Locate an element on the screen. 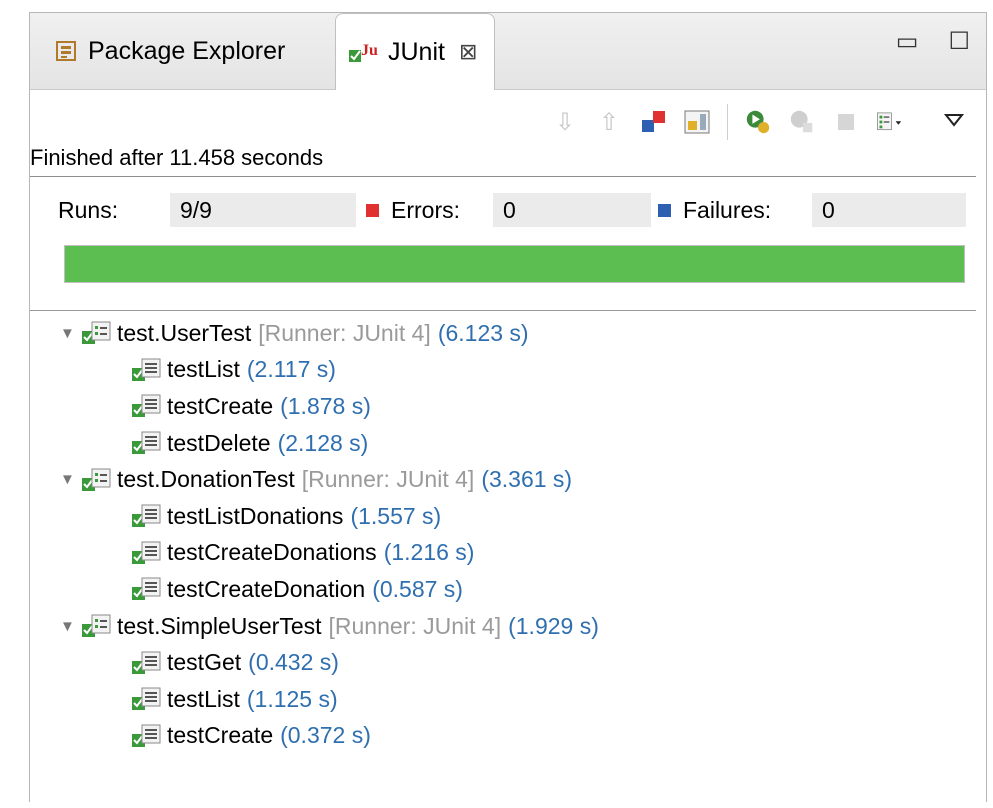 This screenshot has width=993, height=808. svg-text: Ju is located at coordinates (369, 50).